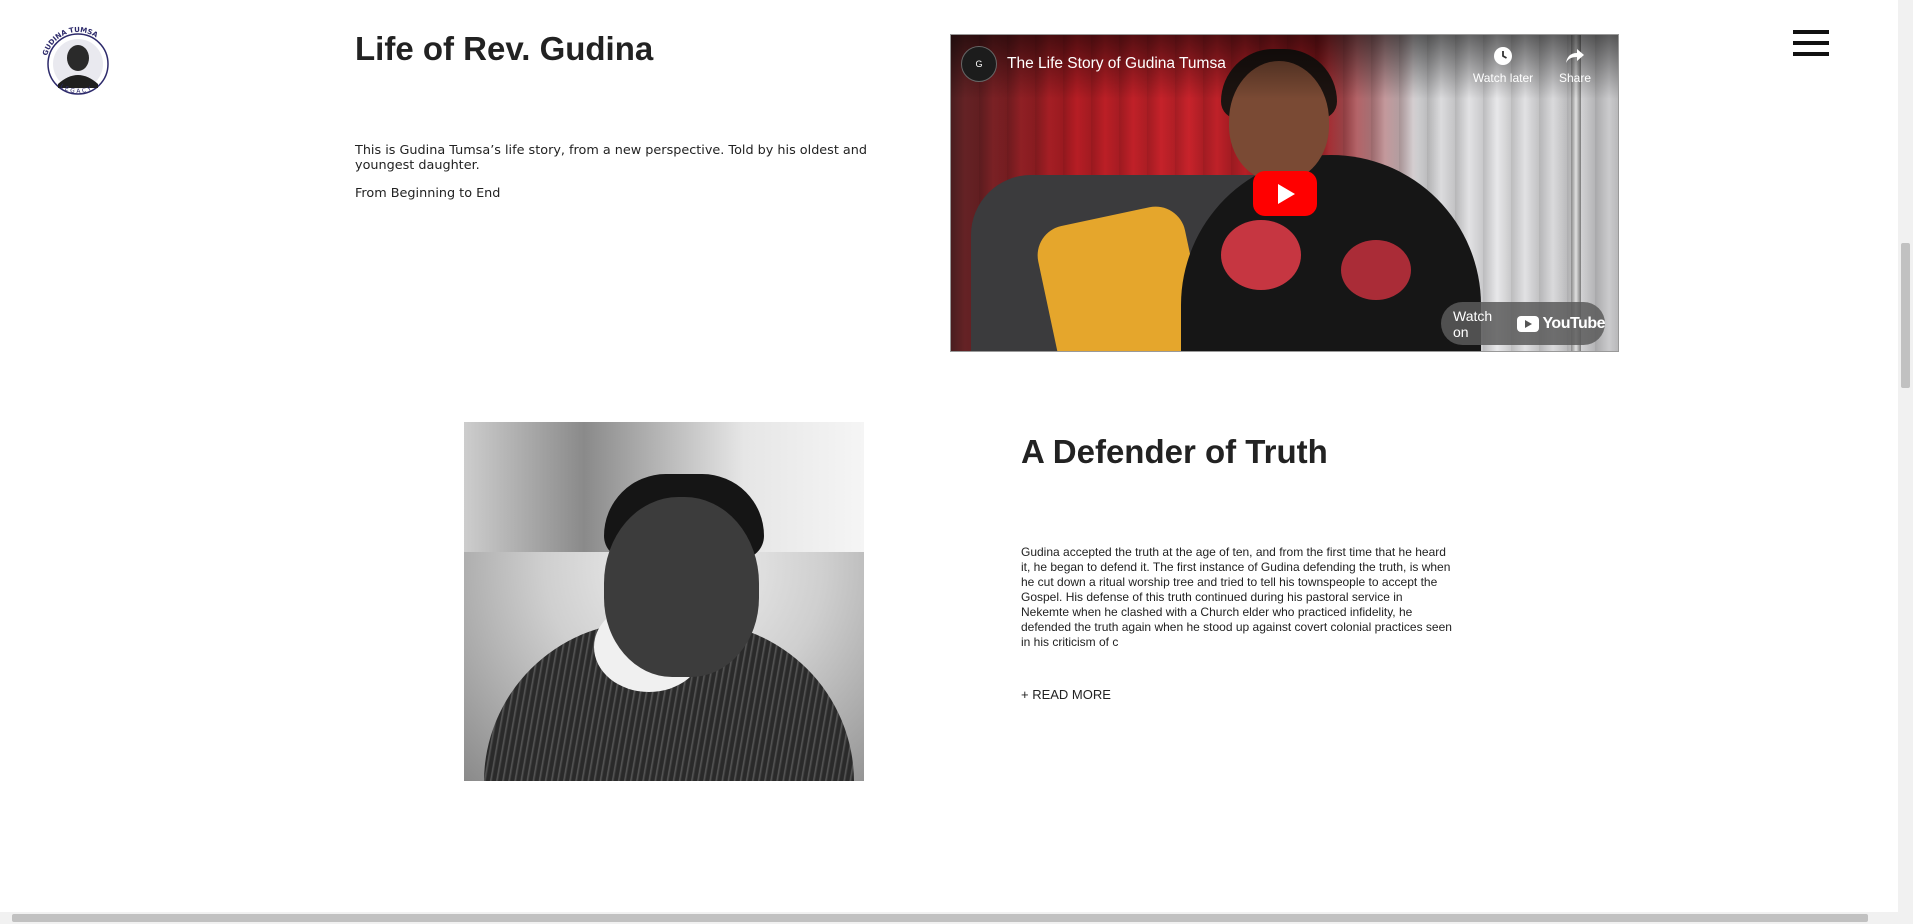 This screenshot has height=924, width=1913. Describe the element at coordinates (940, 918) in the screenshot. I see `horizontal-scrollbar-thumb` at that location.